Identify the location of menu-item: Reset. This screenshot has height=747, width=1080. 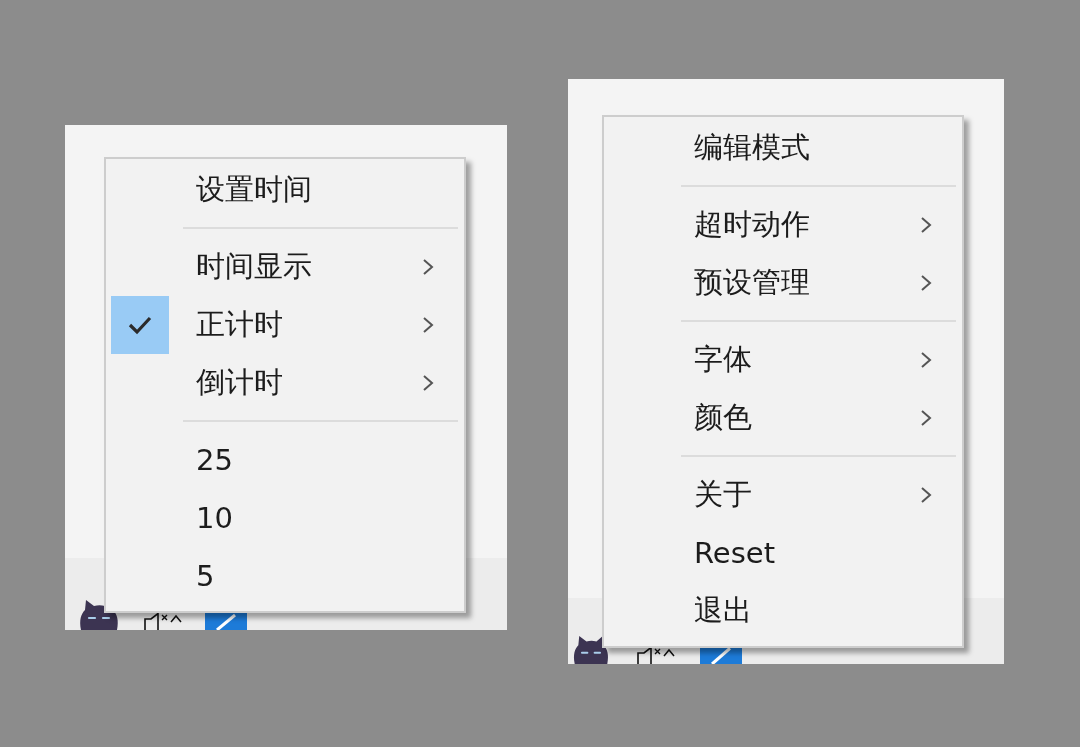
(783, 553).